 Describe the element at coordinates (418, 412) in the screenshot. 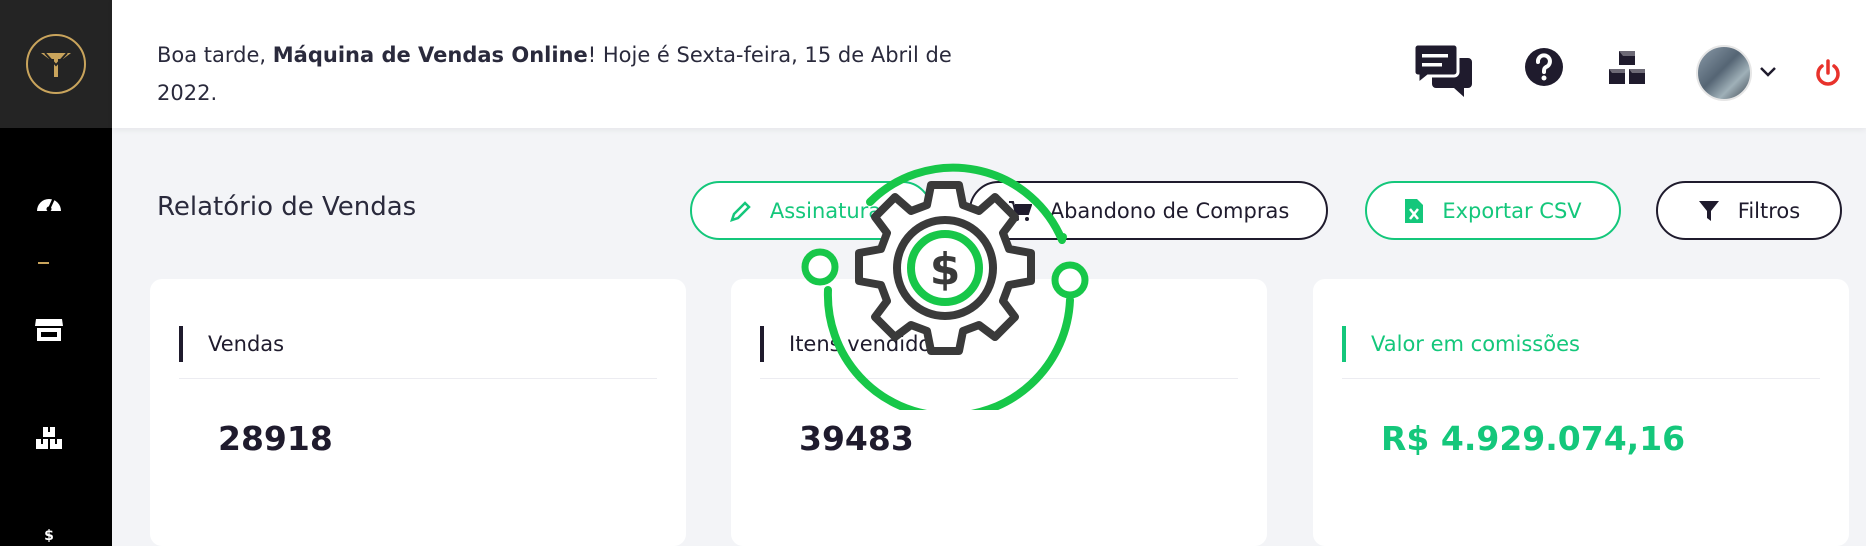

I see `vendas-card: Vendas 28918` at that location.